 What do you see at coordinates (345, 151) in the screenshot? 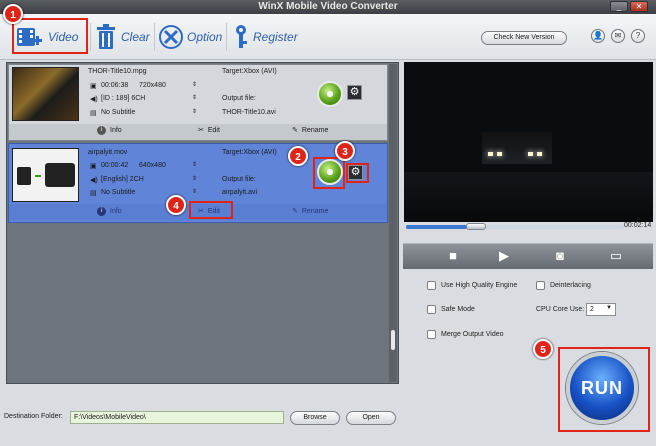
I see `step-badge-3: 3` at bounding box center [345, 151].